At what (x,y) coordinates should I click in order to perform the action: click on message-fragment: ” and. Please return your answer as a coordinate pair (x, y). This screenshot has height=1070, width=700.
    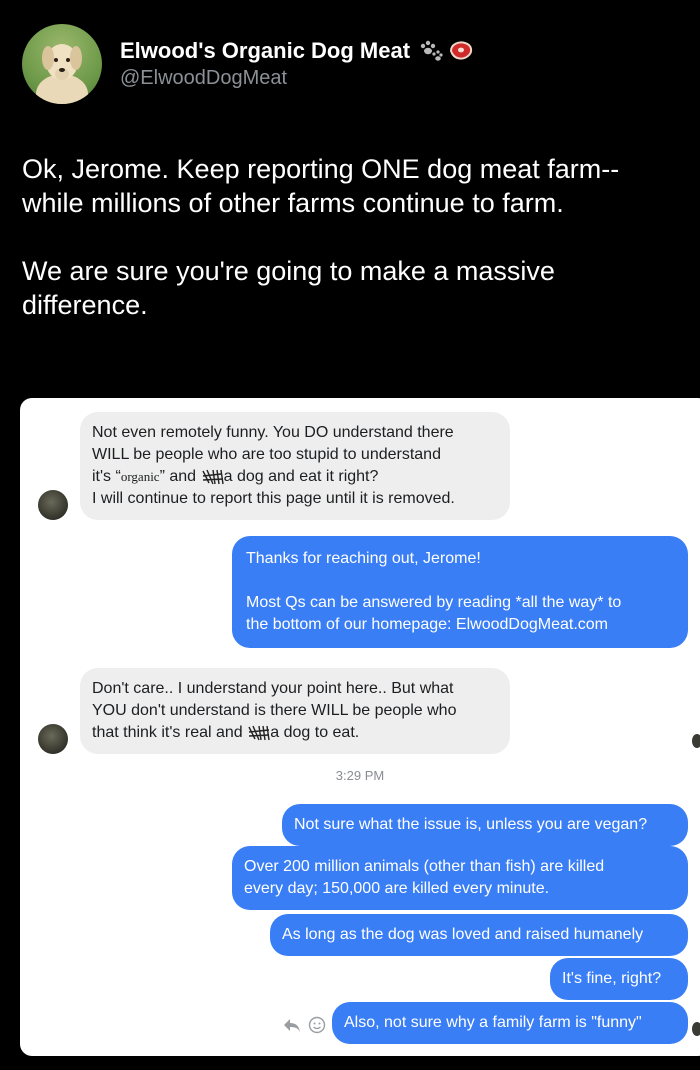
    Looking at the image, I should click on (180, 476).